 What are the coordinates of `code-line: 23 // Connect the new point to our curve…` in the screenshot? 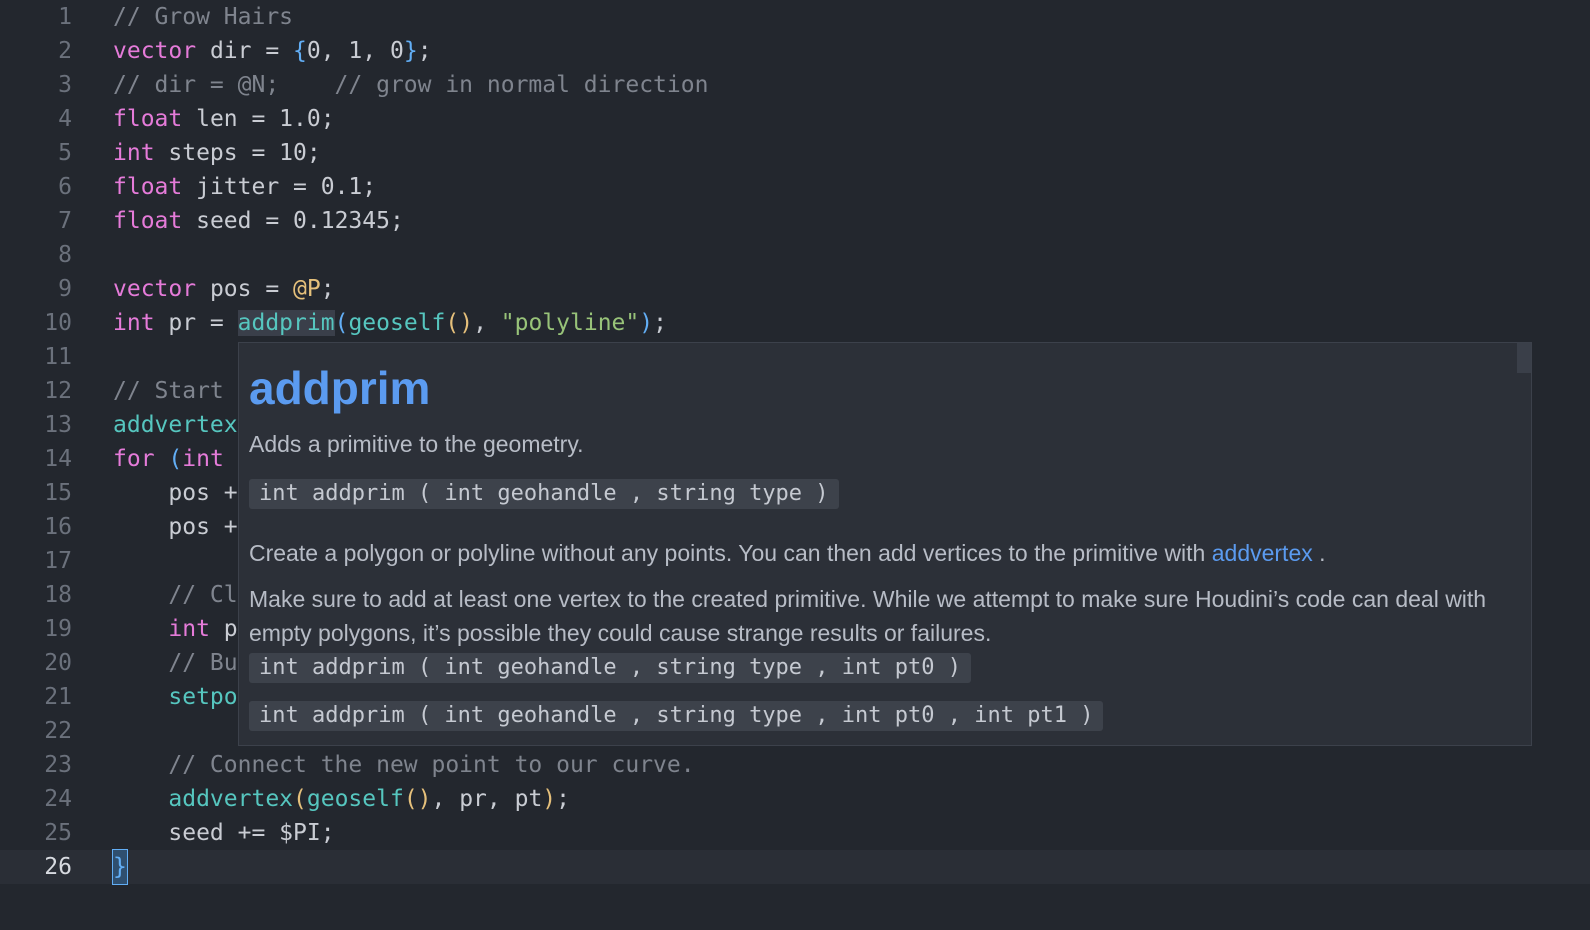 It's located at (795, 765).